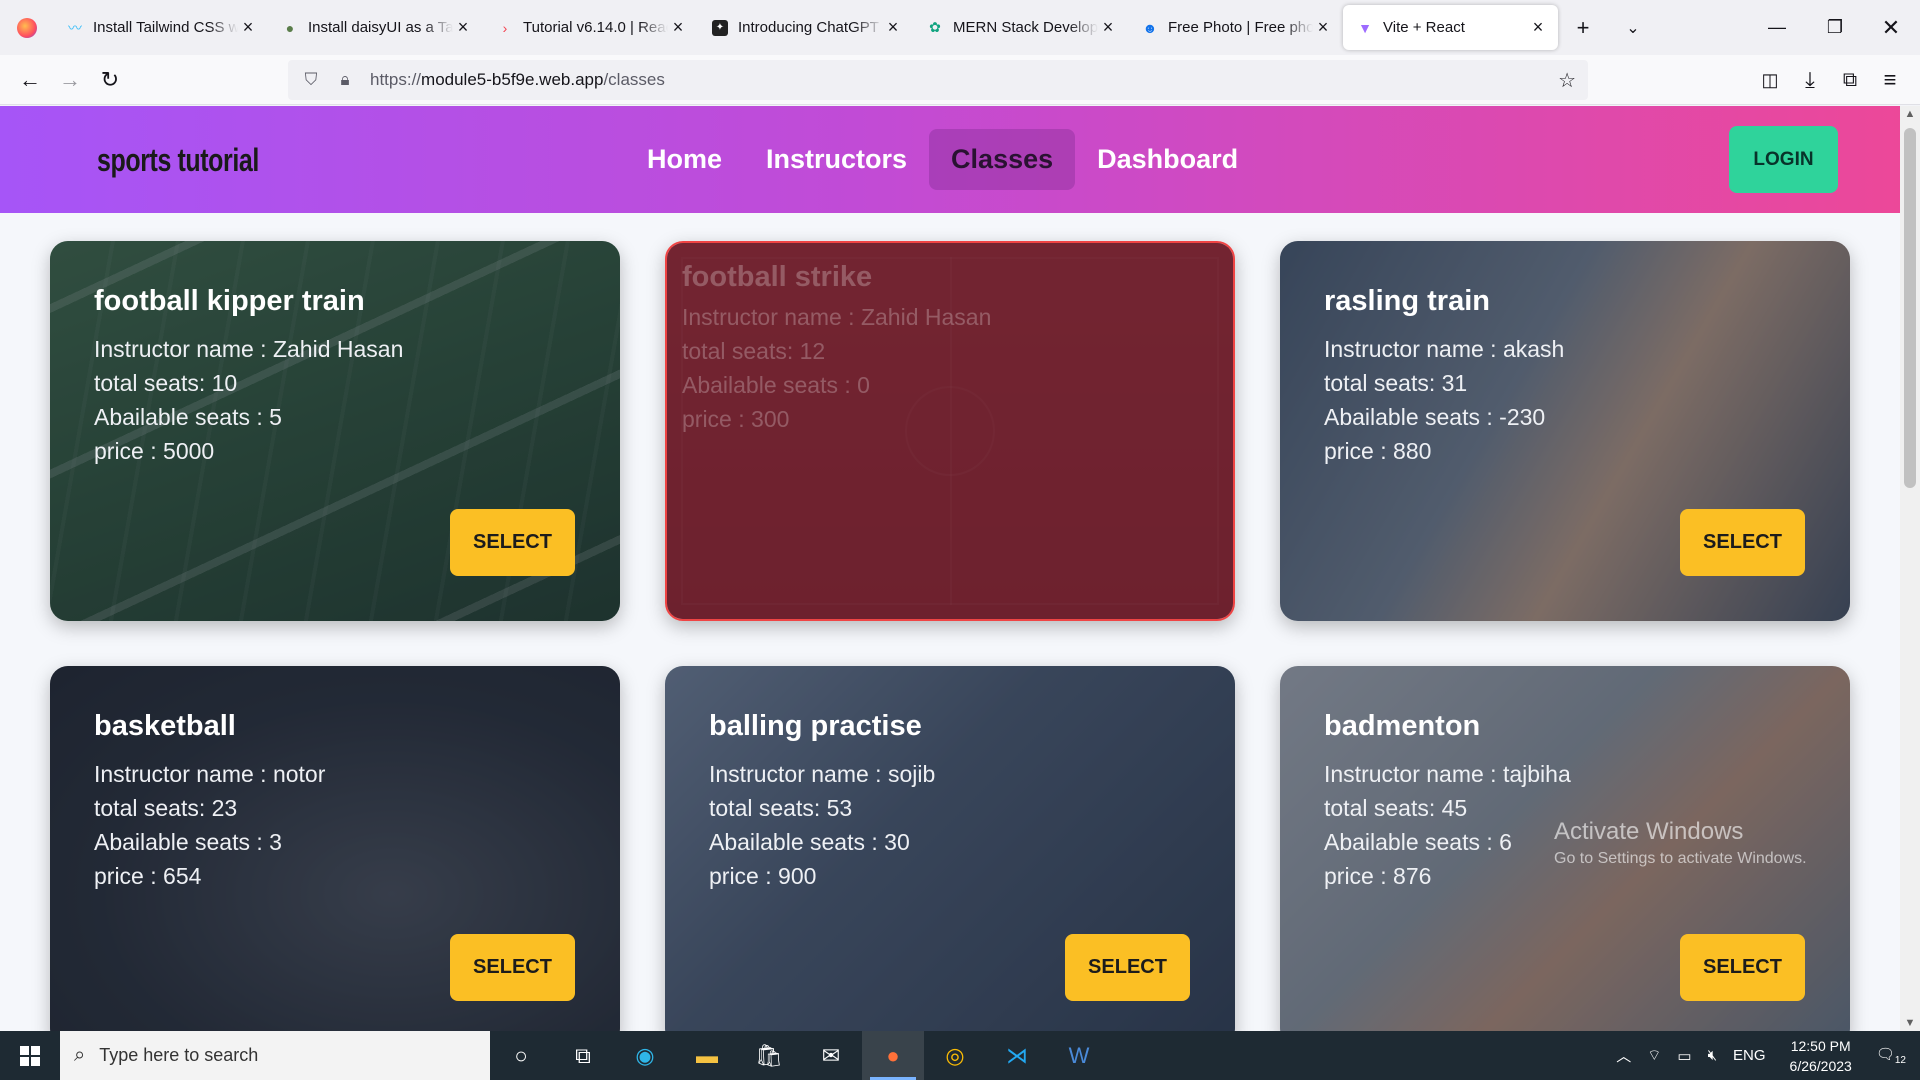 The height and width of the screenshot is (1080, 1920). I want to click on tab-label: Install Tailwind CSS with Vite, so click(165, 27).